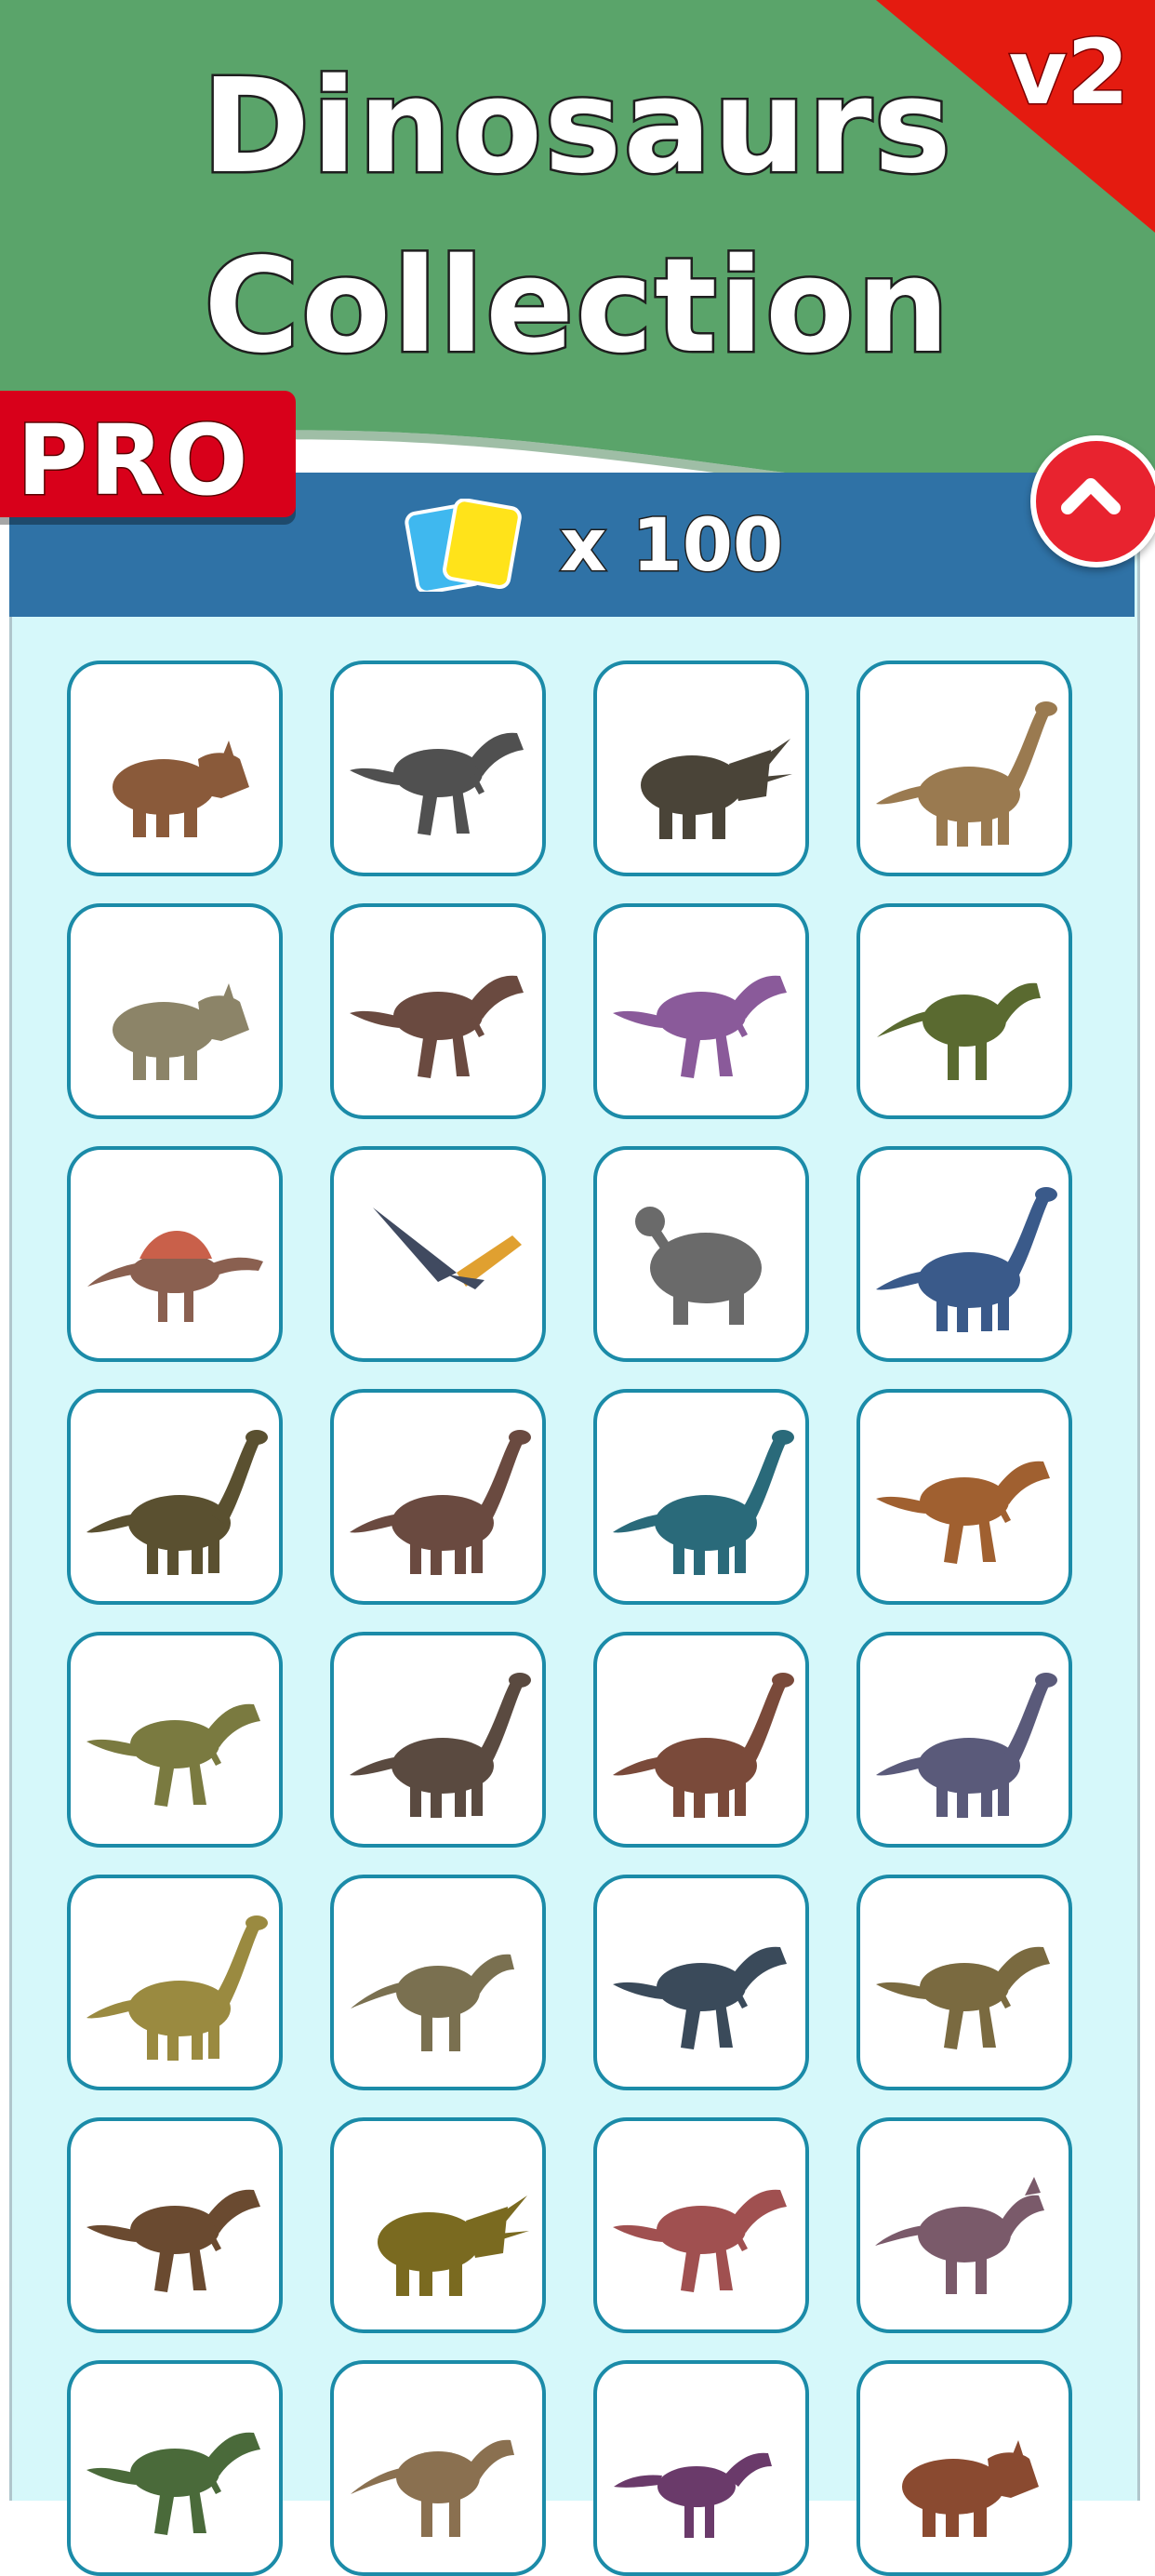 The width and height of the screenshot is (1155, 2576). What do you see at coordinates (959, 2235) in the screenshot?
I see `hadrosaur-icon` at bounding box center [959, 2235].